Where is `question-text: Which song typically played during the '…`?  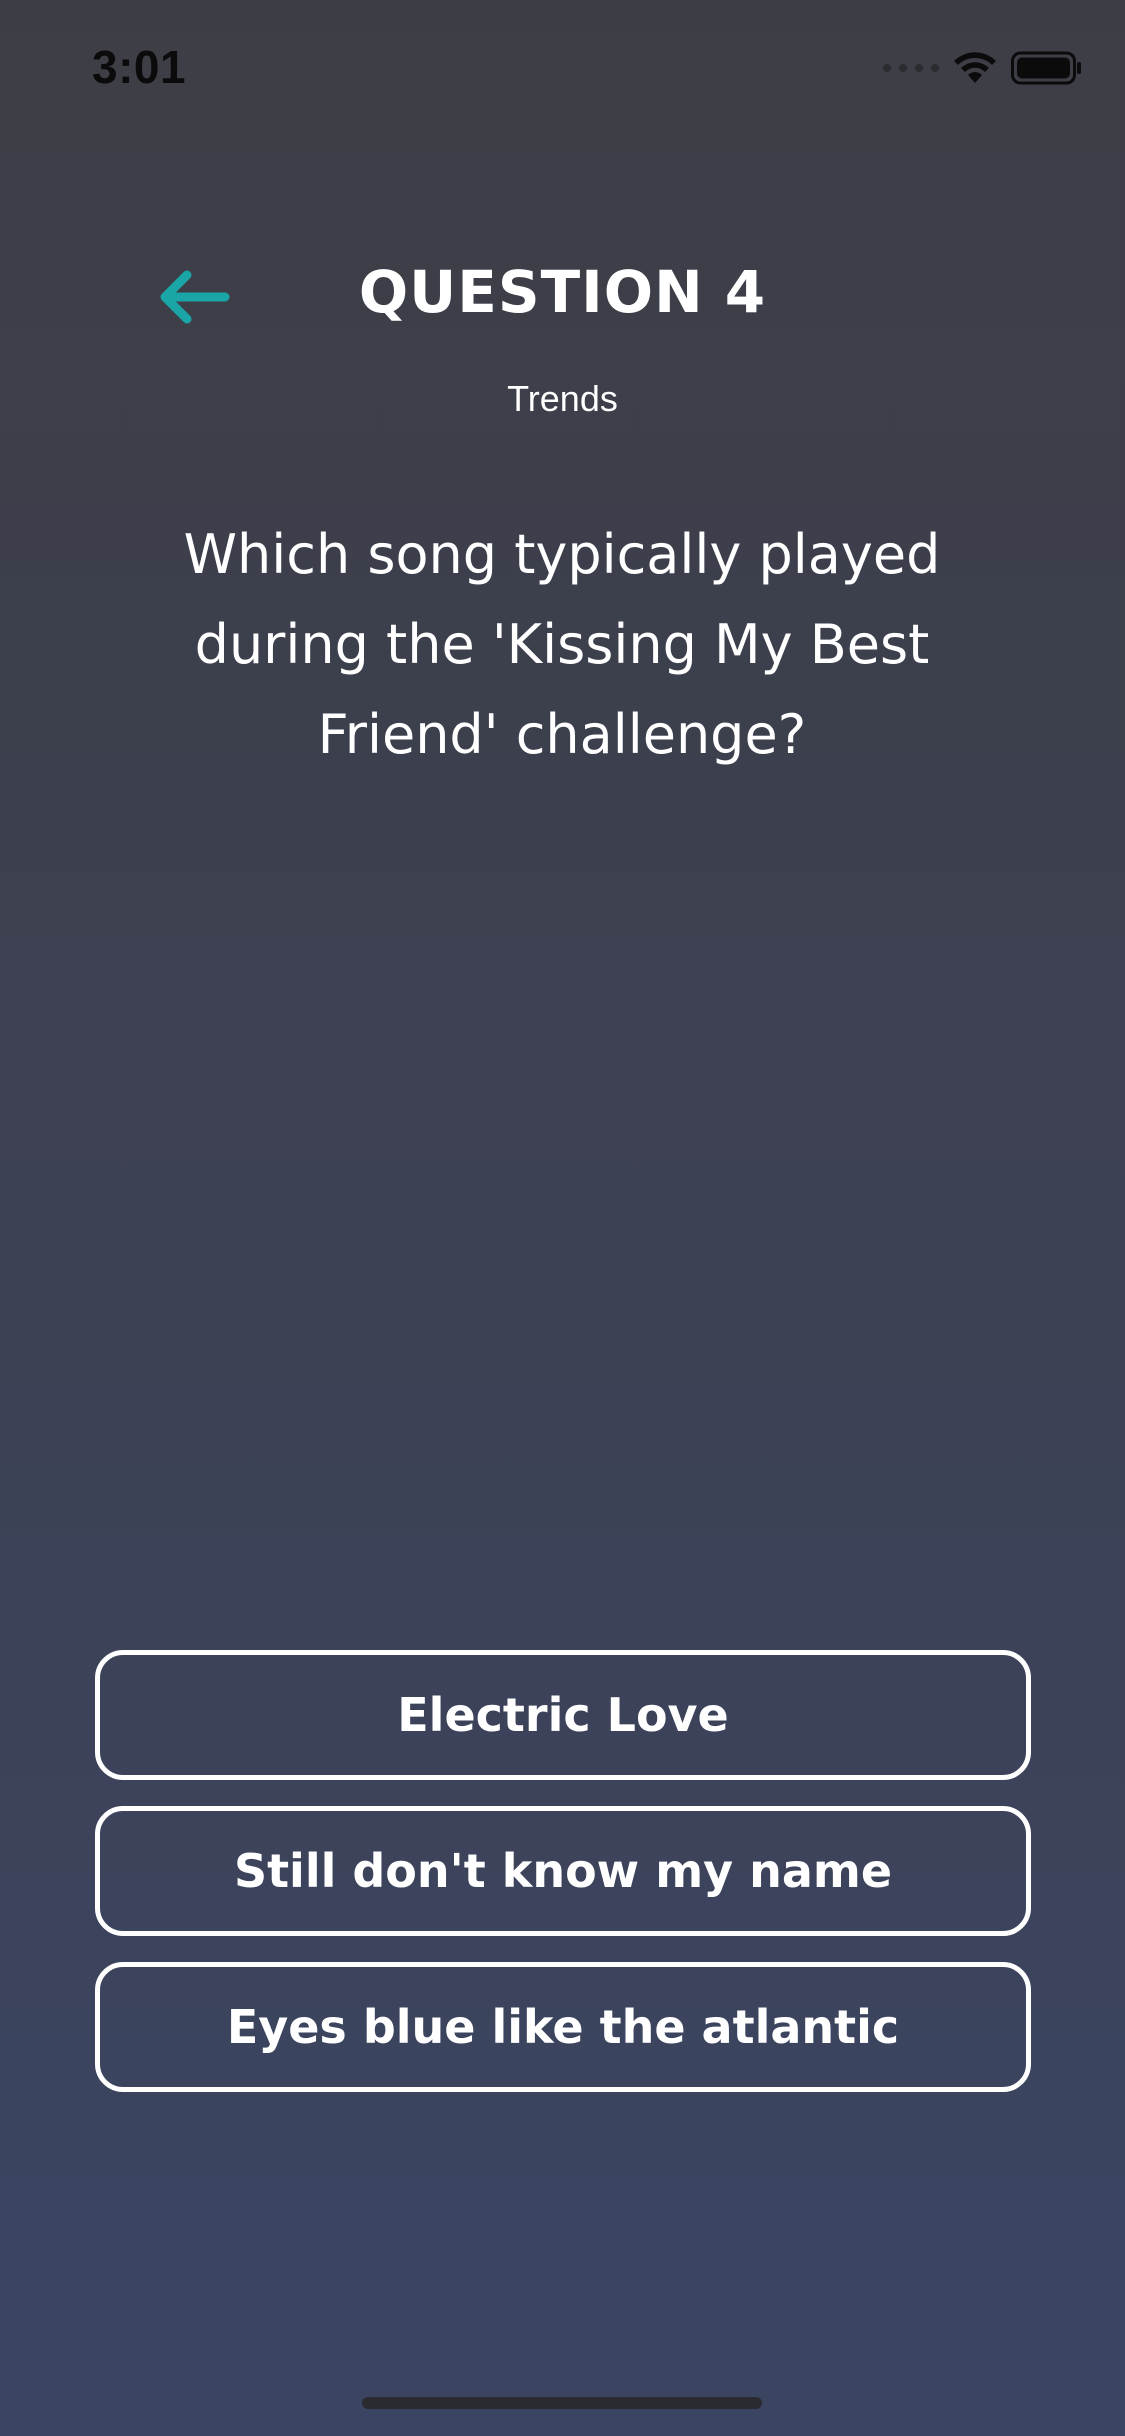 question-text: Which song typically played during the '… is located at coordinates (562, 644).